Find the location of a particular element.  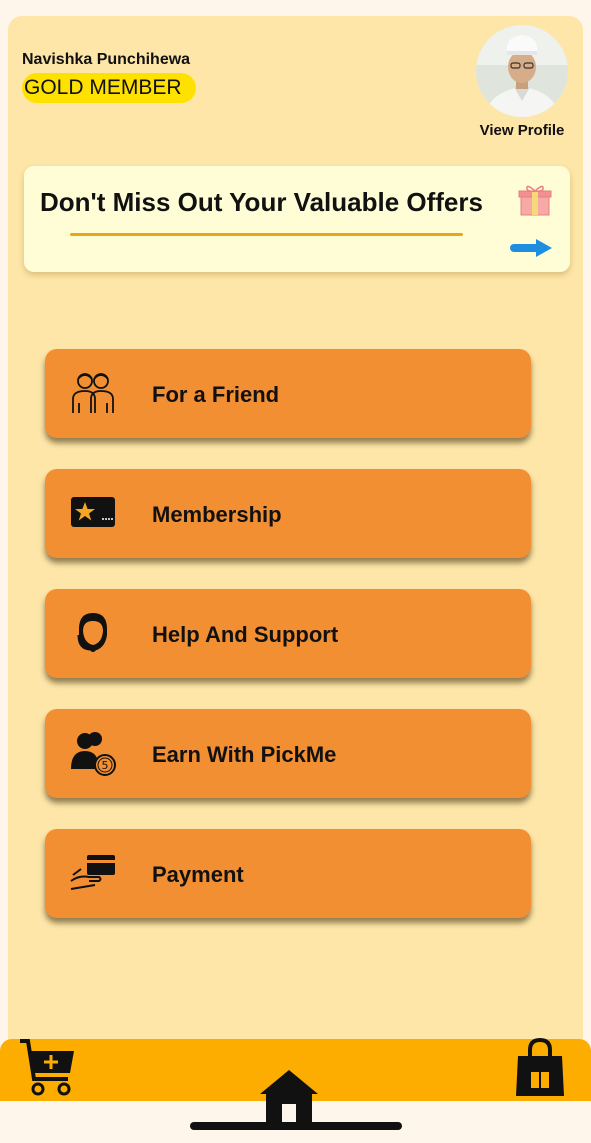

menu-item-earn-with-pickme: 5 Earn With PickMe is located at coordinates (288, 753).